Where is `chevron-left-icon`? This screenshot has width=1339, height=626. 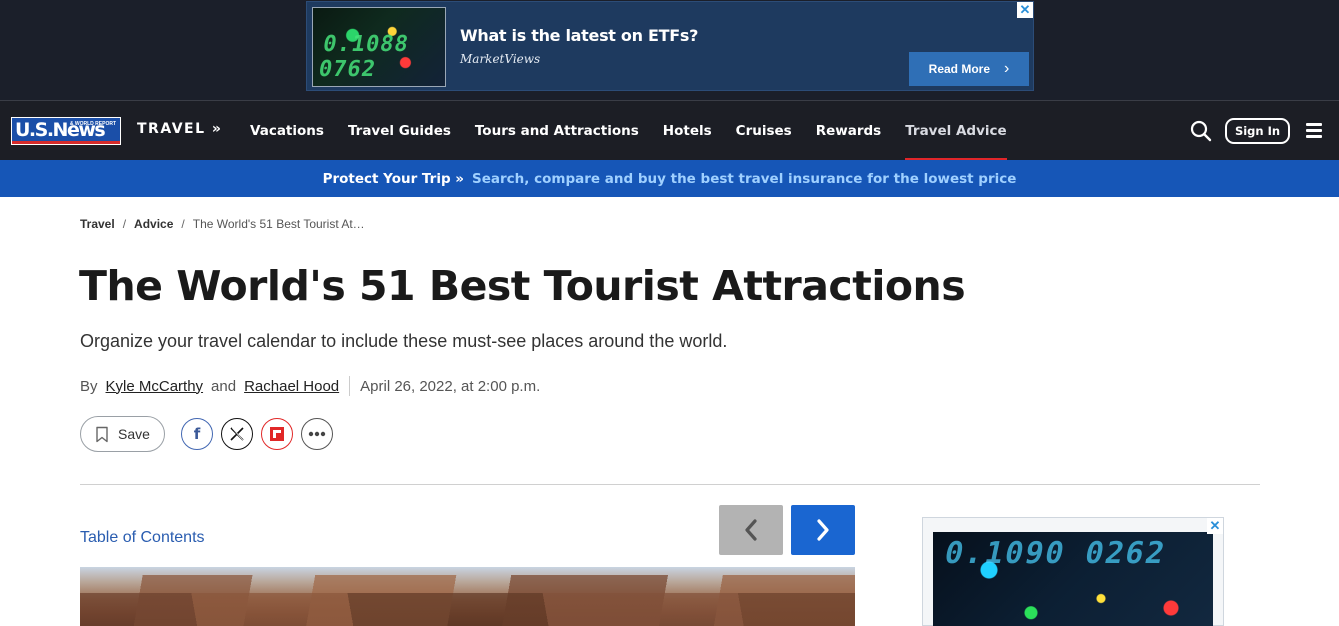 chevron-left-icon is located at coordinates (751, 530).